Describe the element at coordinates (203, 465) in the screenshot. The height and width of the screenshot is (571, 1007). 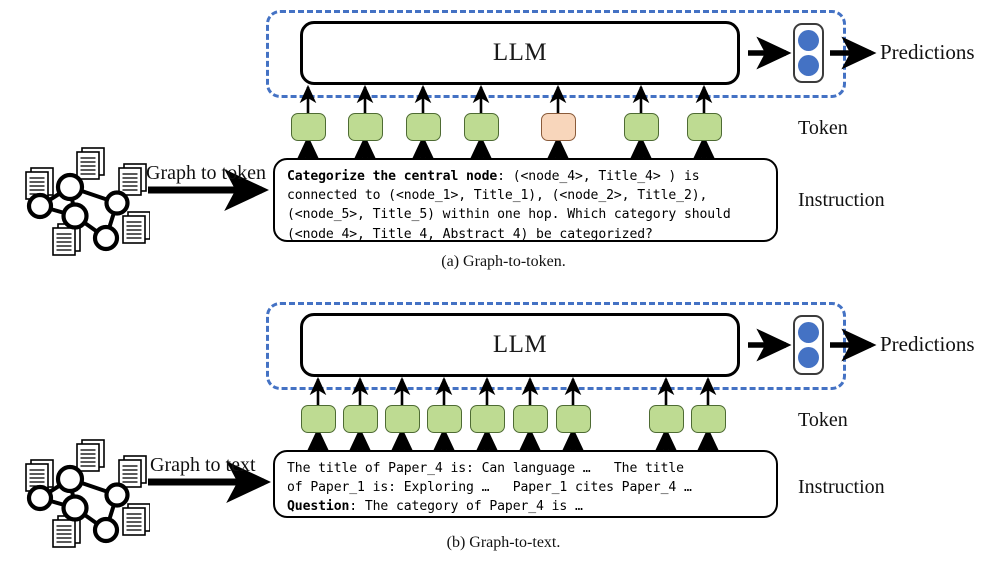
I see `convert-label-b: Graph to text` at that location.